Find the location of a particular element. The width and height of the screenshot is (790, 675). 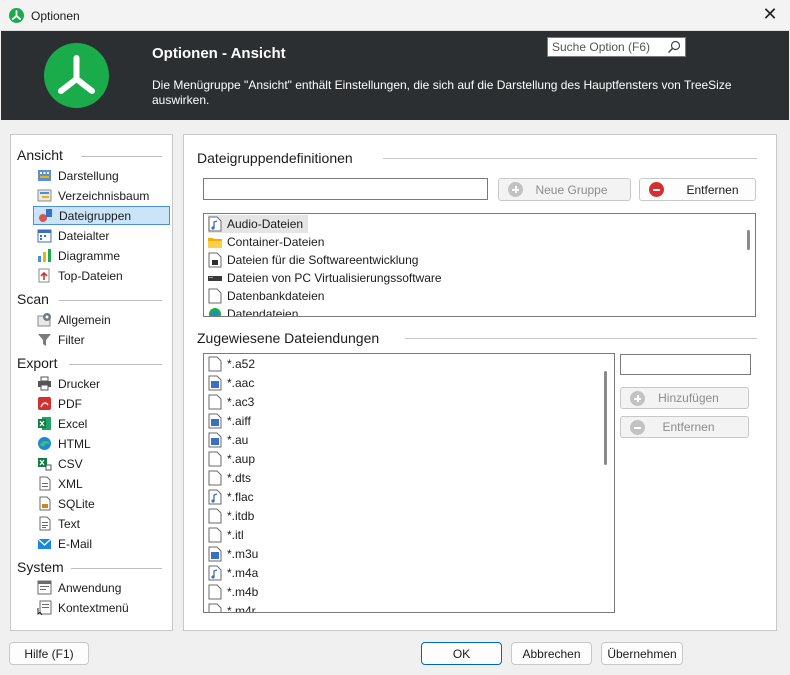

search-input: Suche Option (F6) is located at coordinates (616, 47).